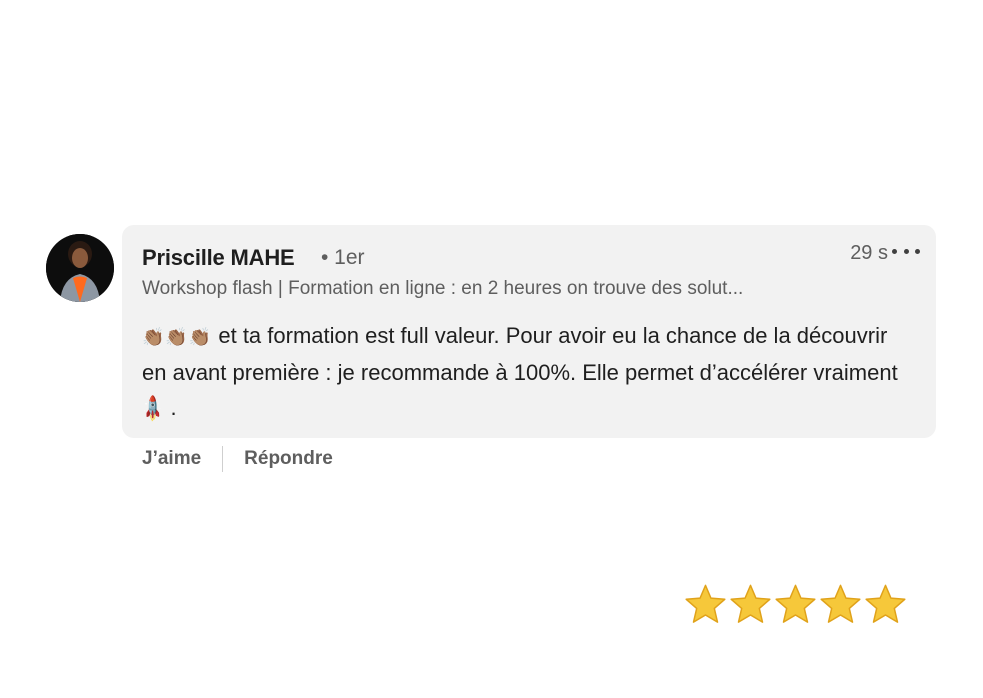 The width and height of the screenshot is (983, 698). What do you see at coordinates (288, 459) in the screenshot?
I see `reply-button: Répondre` at bounding box center [288, 459].